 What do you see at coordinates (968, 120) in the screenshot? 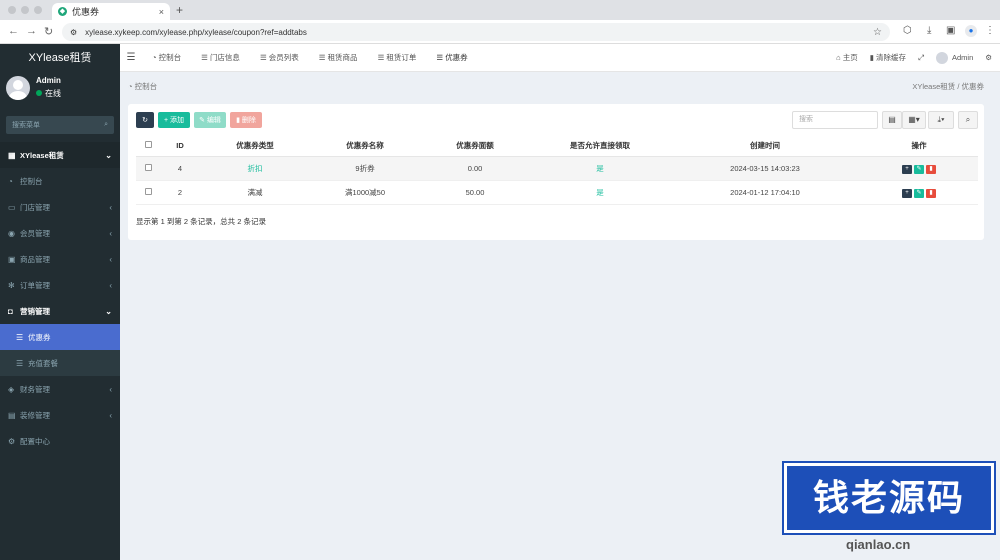
I see `advanced-search-icon: ⌕` at bounding box center [968, 120].